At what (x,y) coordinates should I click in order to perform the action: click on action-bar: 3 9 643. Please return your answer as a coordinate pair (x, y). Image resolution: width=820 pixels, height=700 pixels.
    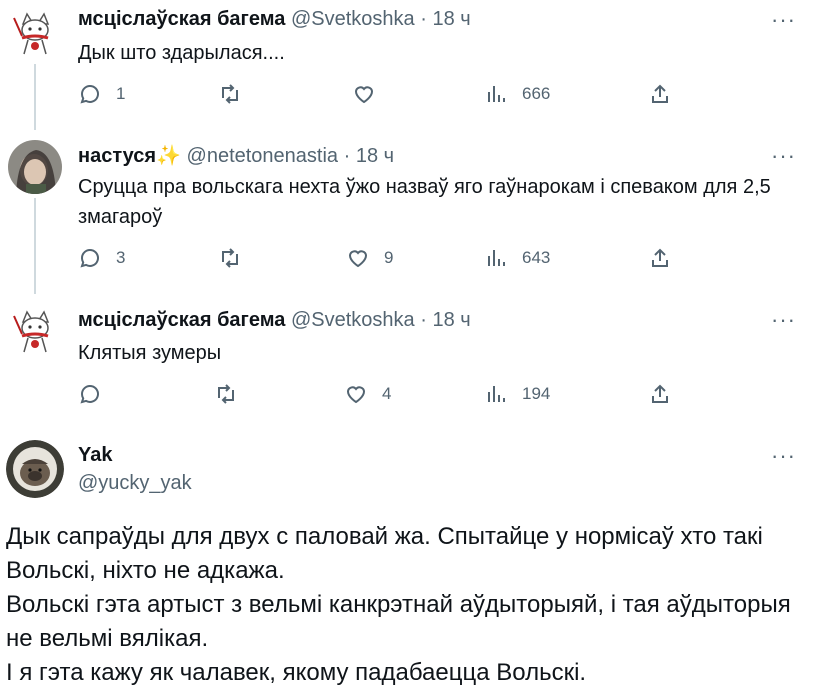
    Looking at the image, I should click on (388, 260).